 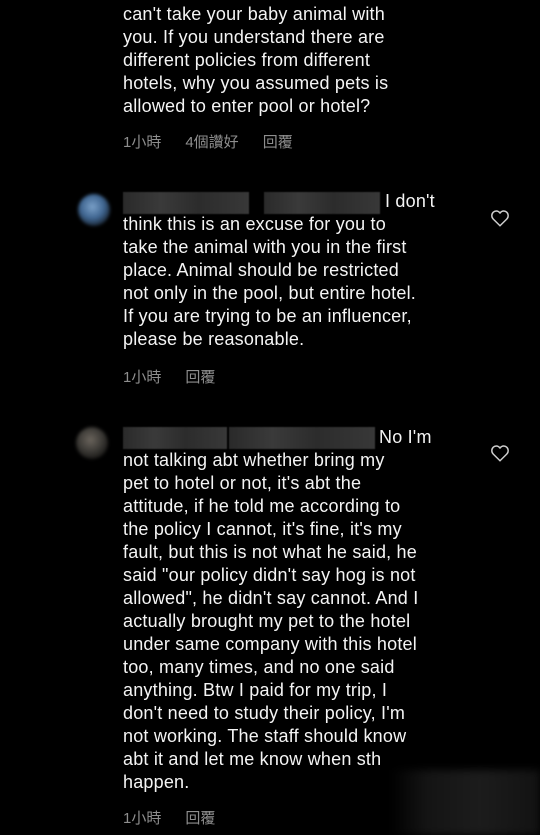 I want to click on comment-1-meta: 1小時 4個讚好 回覆, so click(x=208, y=141).